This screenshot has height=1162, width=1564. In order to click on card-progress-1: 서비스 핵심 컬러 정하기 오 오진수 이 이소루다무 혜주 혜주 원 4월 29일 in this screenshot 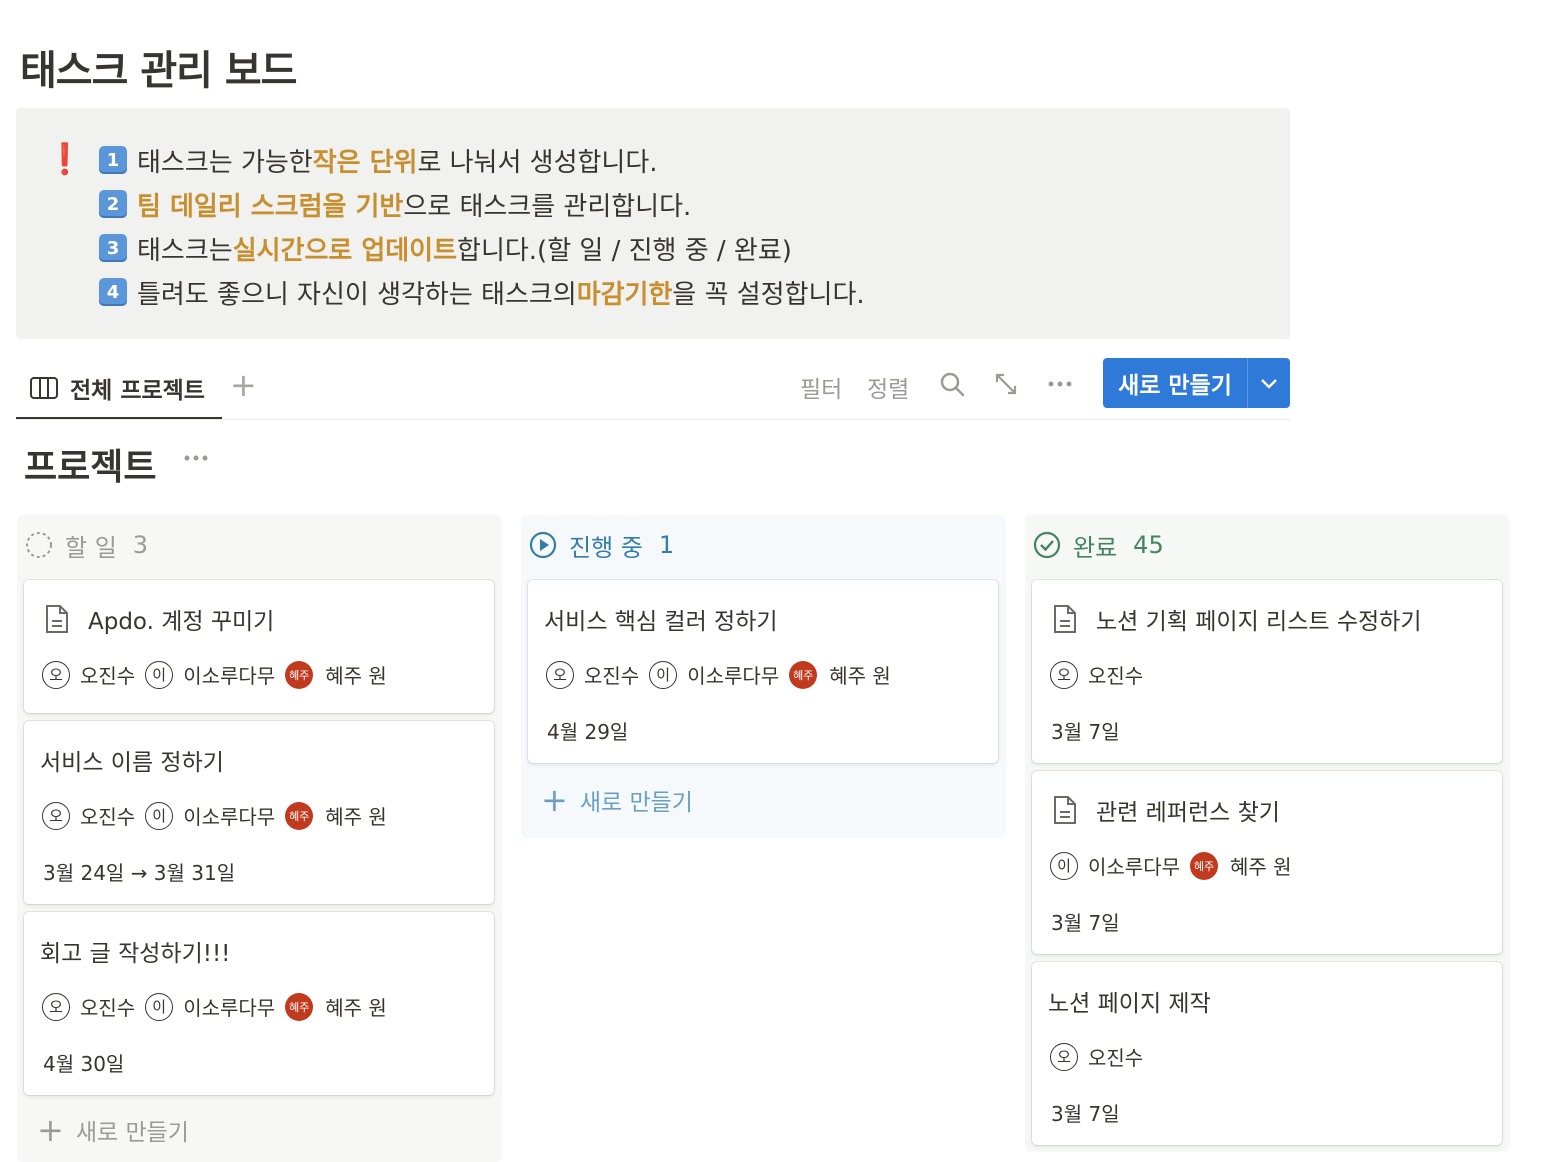, I will do `click(763, 671)`.